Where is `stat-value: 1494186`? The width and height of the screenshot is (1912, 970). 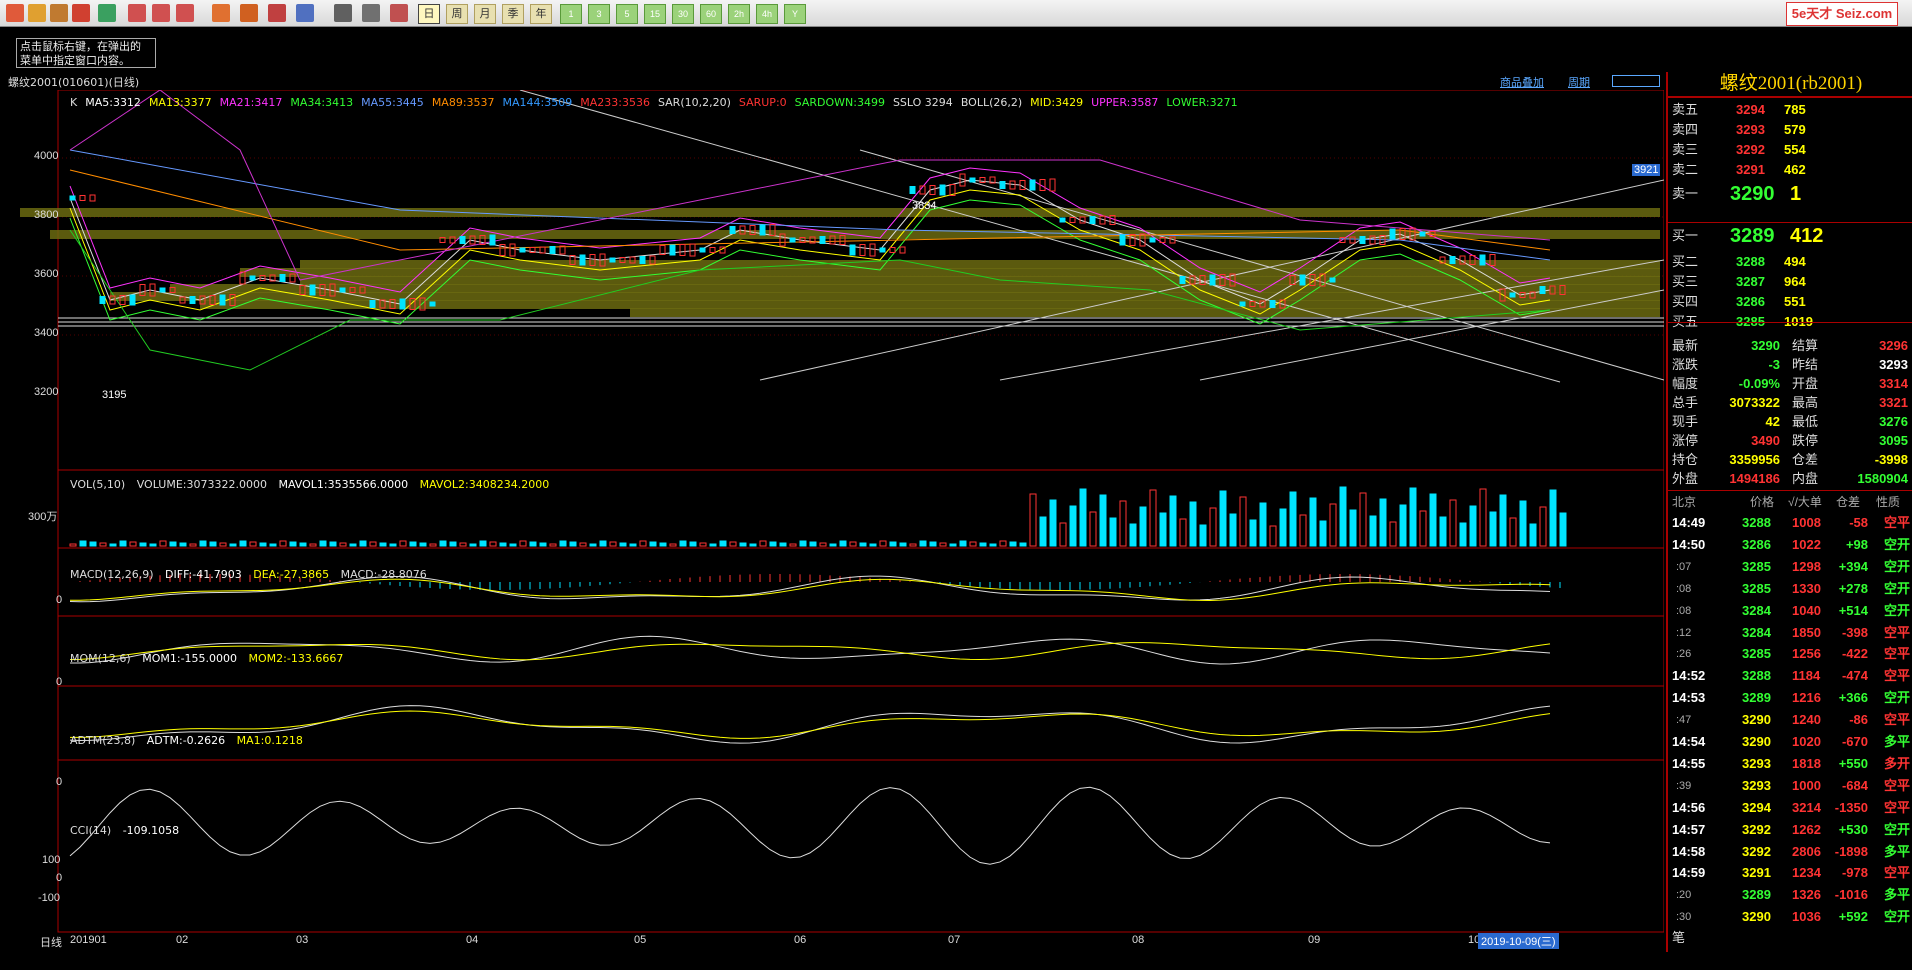 stat-value: 1494186 is located at coordinates (1754, 478).